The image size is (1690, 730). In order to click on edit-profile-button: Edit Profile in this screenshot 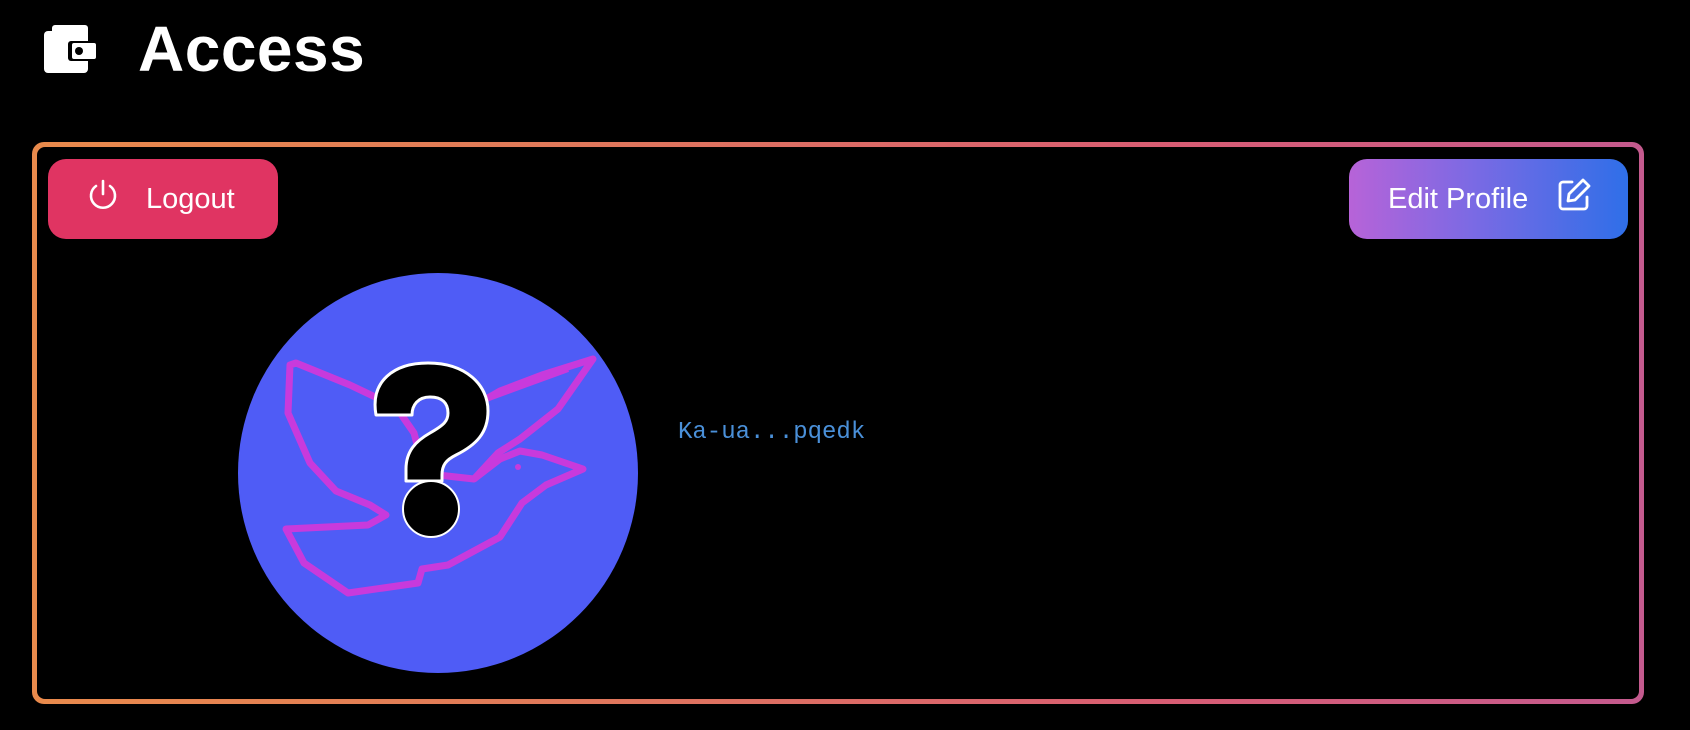, I will do `click(1488, 199)`.